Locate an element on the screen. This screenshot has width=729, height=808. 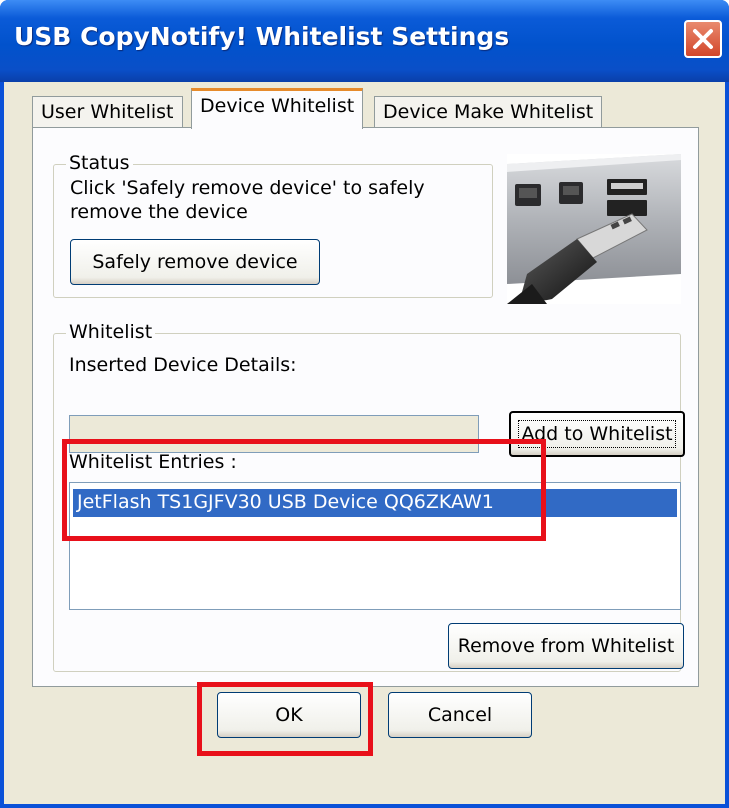
usb-port-illustration is located at coordinates (594, 229).